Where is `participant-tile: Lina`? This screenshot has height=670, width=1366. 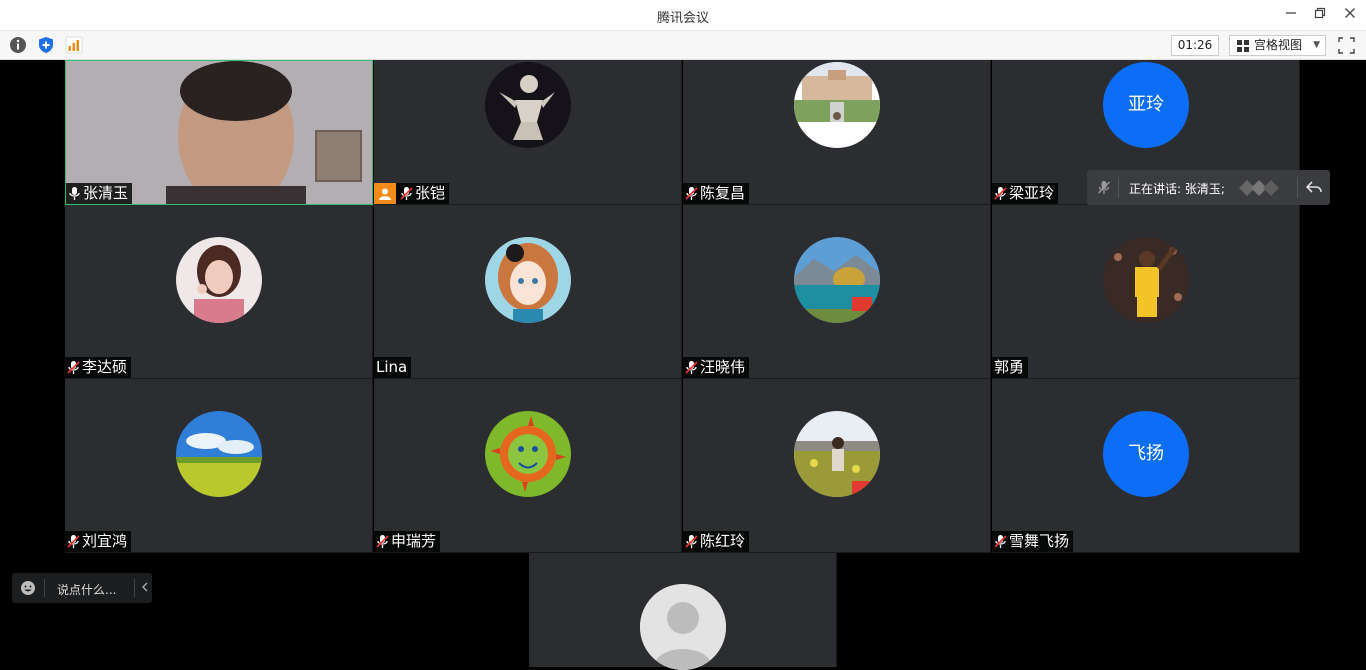 participant-tile: Lina is located at coordinates (528, 292).